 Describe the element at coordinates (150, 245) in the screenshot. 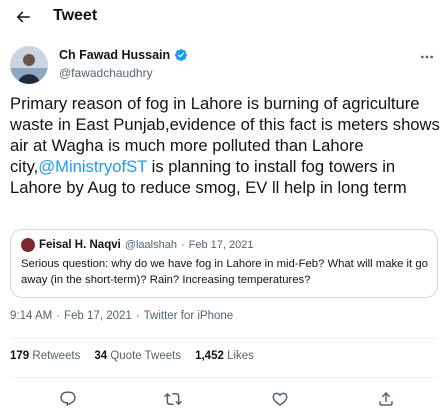

I see `quoted-handle: @laalshah` at that location.